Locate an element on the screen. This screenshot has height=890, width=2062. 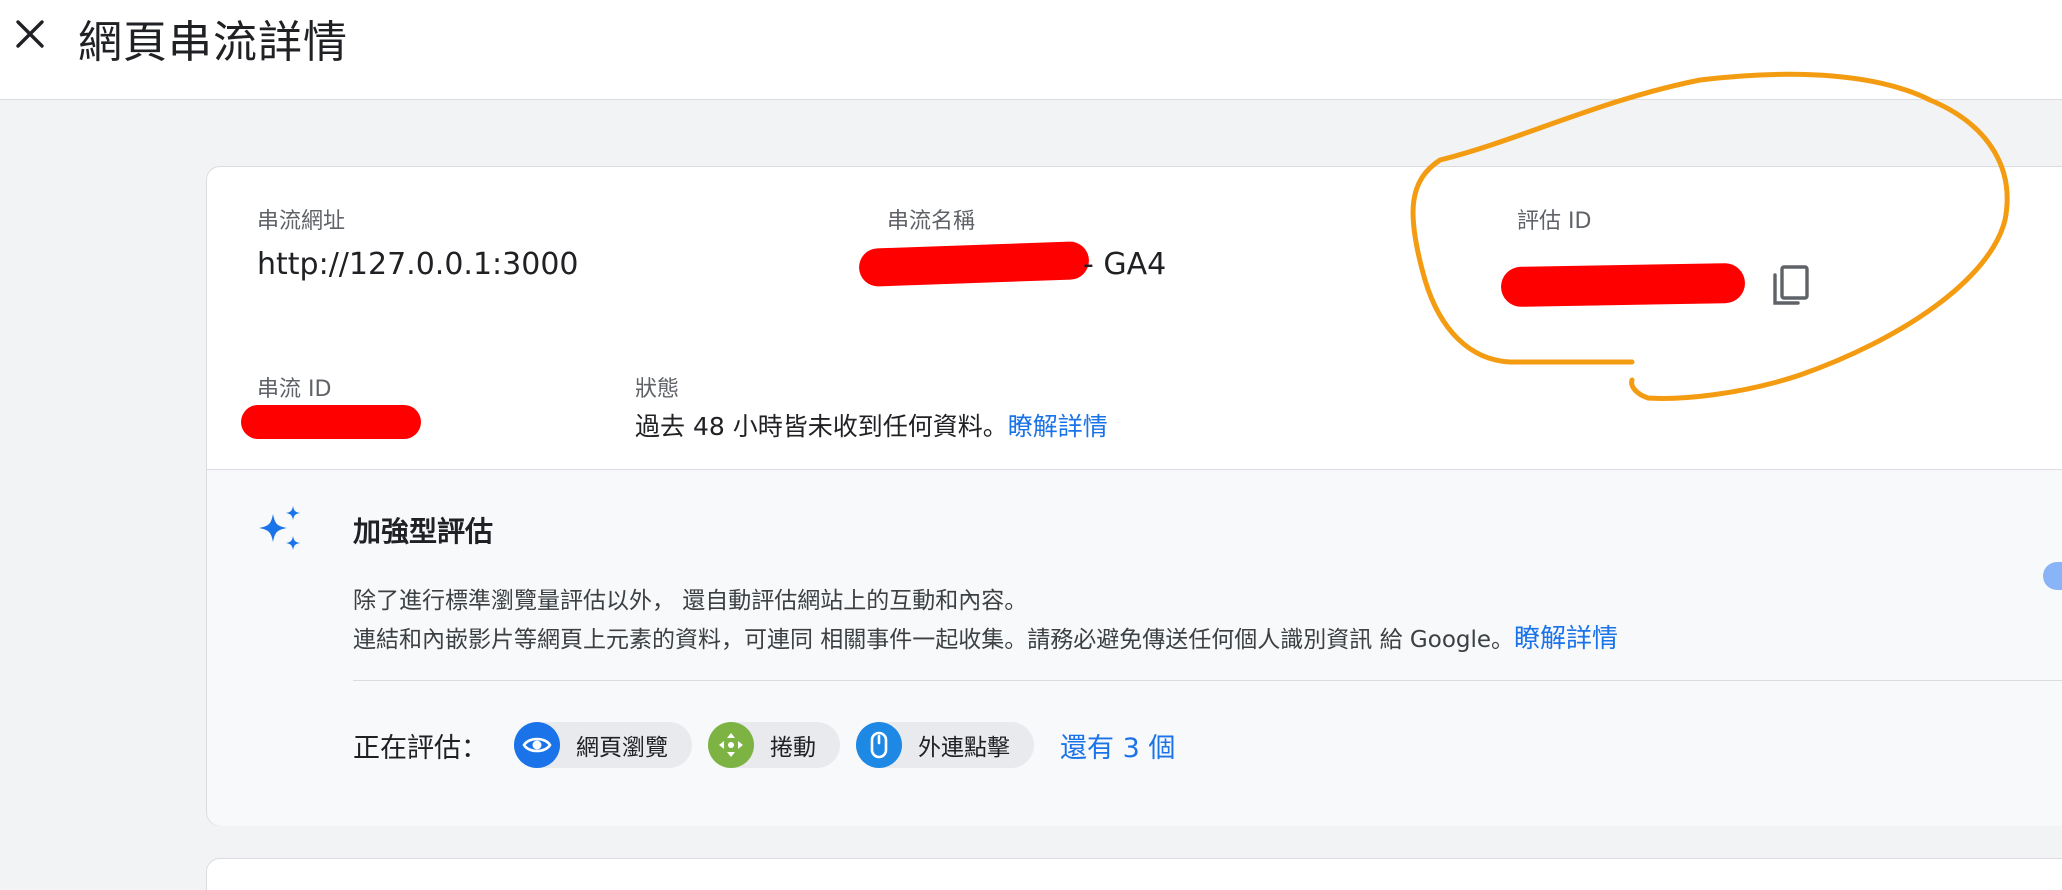
chip-outbound-clicks: 外連點擊 is located at coordinates (945, 745).